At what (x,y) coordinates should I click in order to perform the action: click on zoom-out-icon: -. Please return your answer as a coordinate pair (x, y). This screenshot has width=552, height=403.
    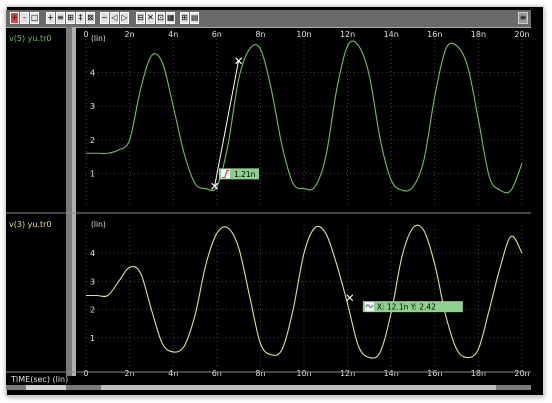
    Looking at the image, I should click on (24, 18).